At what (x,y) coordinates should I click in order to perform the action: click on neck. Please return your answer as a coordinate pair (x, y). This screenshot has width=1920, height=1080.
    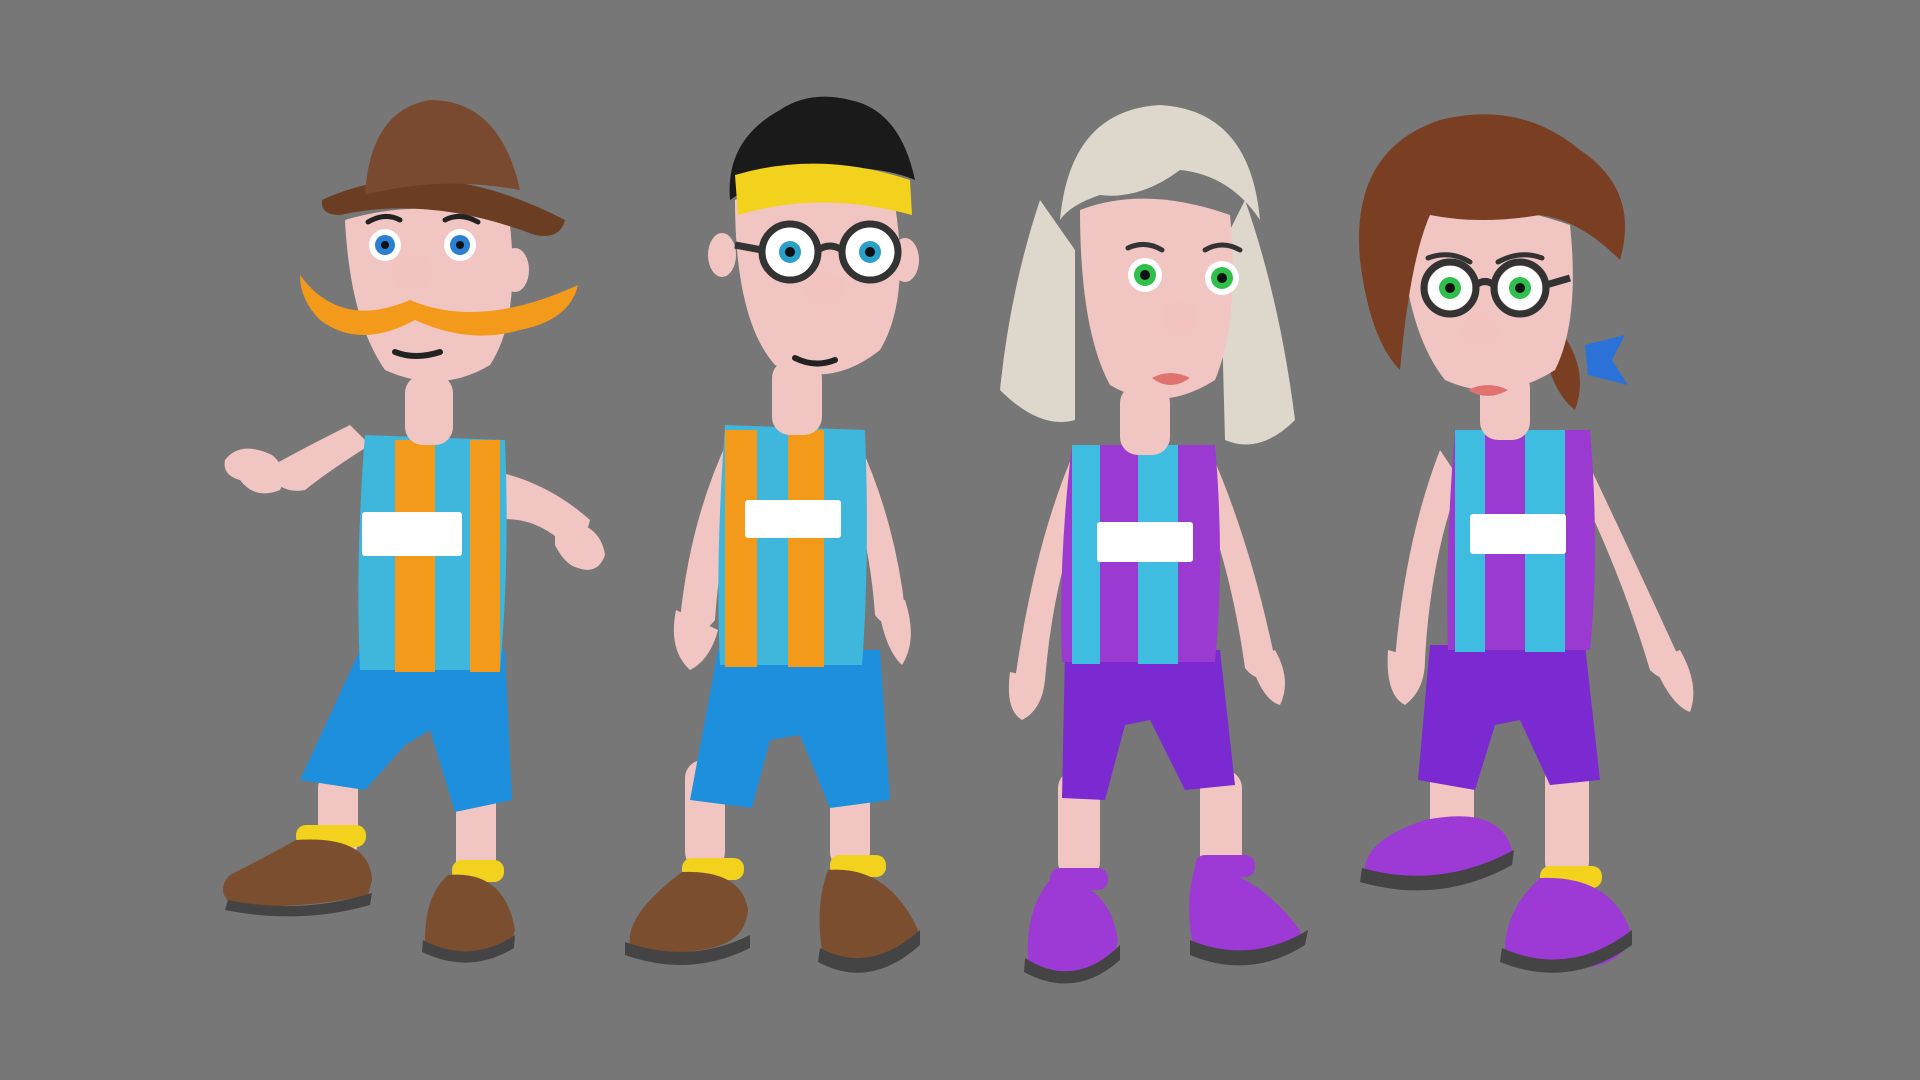
    Looking at the image, I should click on (429, 410).